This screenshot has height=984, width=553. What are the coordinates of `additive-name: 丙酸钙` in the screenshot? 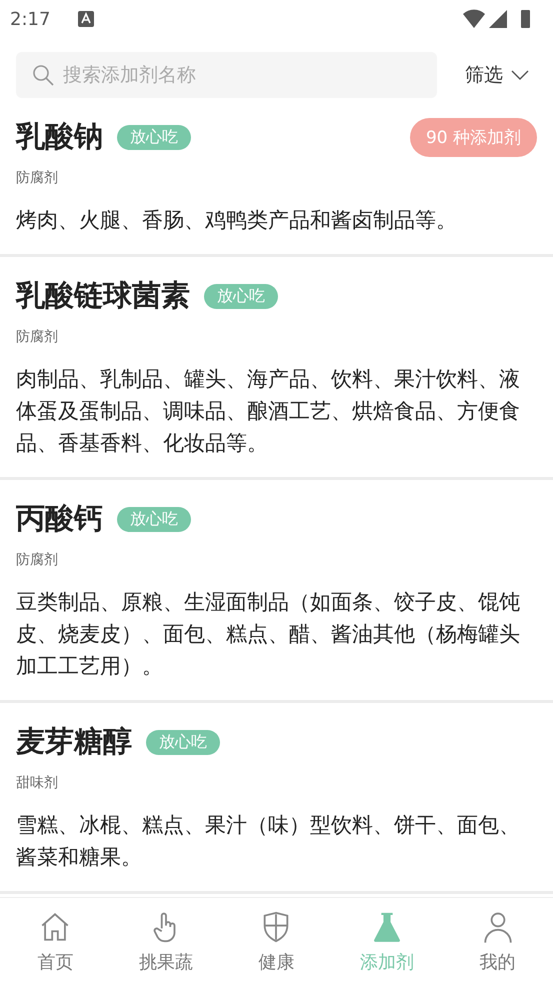 It's located at (59, 518).